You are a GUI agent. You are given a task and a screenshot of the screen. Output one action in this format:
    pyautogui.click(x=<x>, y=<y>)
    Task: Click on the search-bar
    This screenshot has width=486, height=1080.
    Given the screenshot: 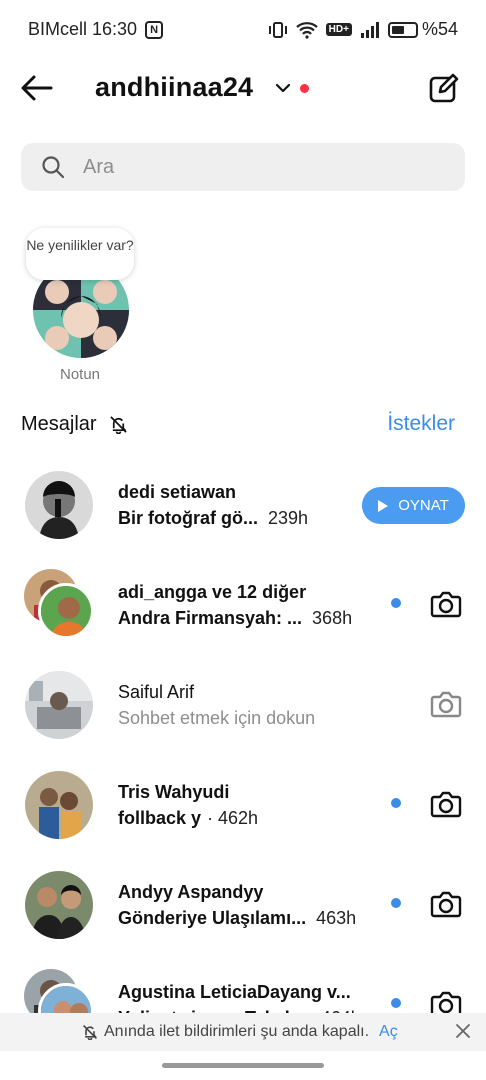 What is the action you would take?
    pyautogui.click(x=243, y=167)
    